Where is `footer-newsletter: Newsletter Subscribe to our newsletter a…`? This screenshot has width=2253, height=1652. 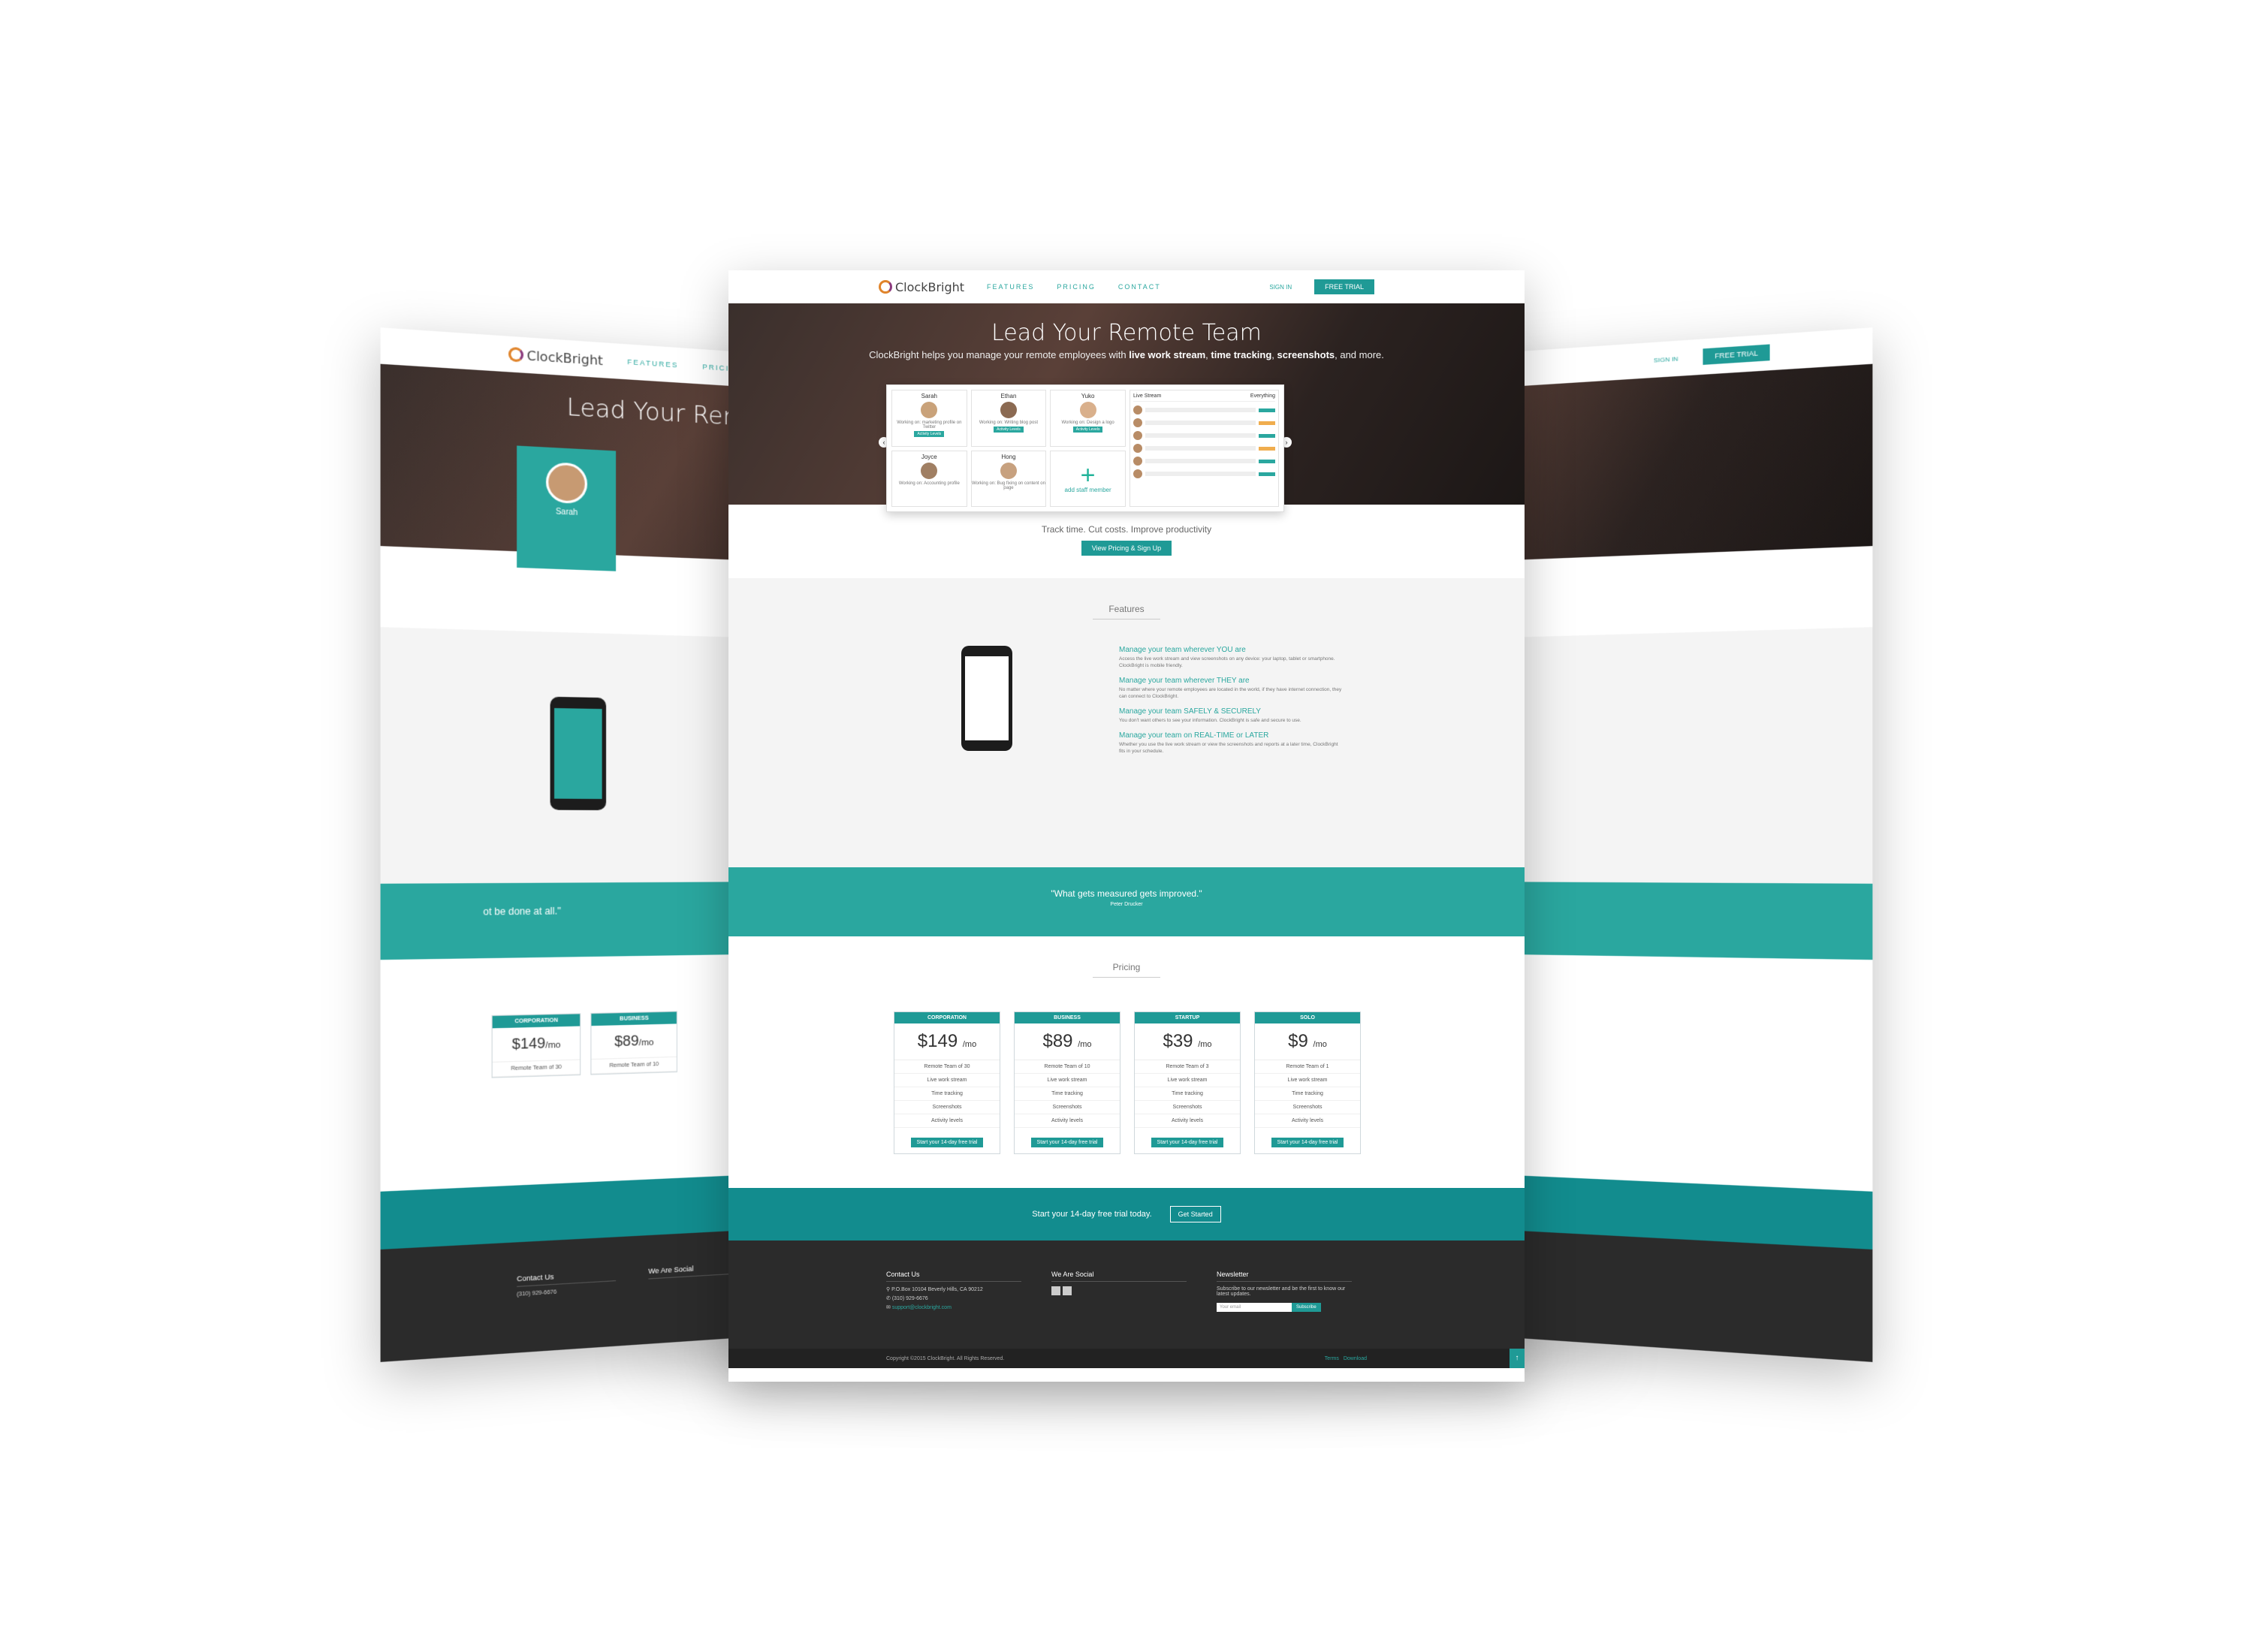 footer-newsletter: Newsletter Subscribe to our newsletter a… is located at coordinates (1285, 1293).